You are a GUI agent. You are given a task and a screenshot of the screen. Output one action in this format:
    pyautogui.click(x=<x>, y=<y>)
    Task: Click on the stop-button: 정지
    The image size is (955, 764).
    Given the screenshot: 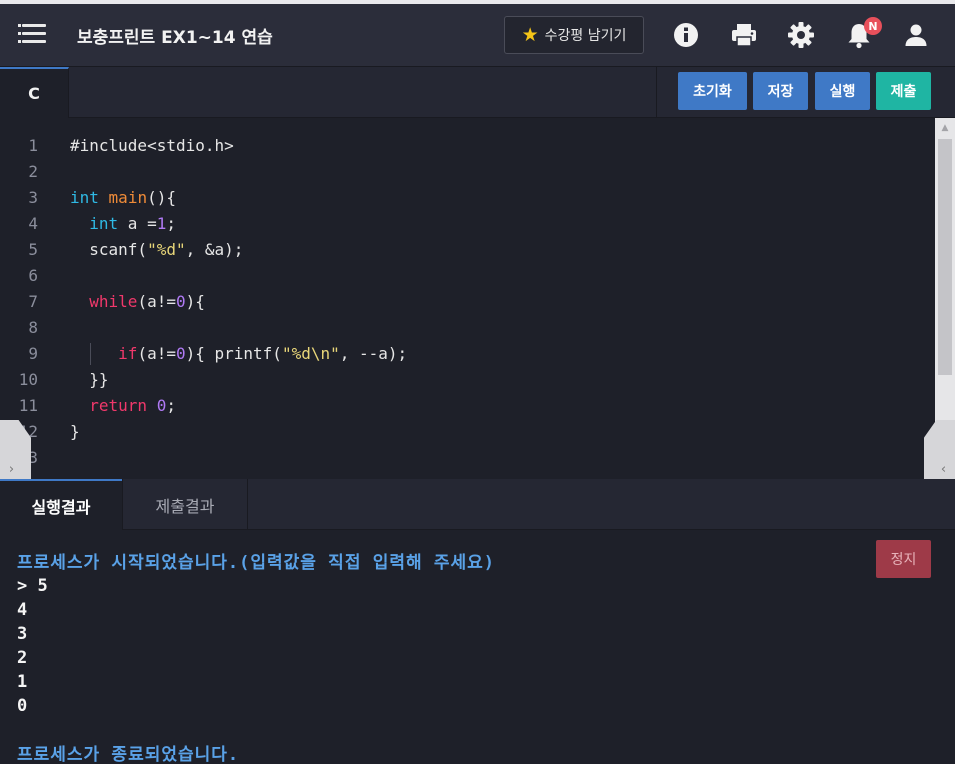 What is the action you would take?
    pyautogui.click(x=903, y=559)
    